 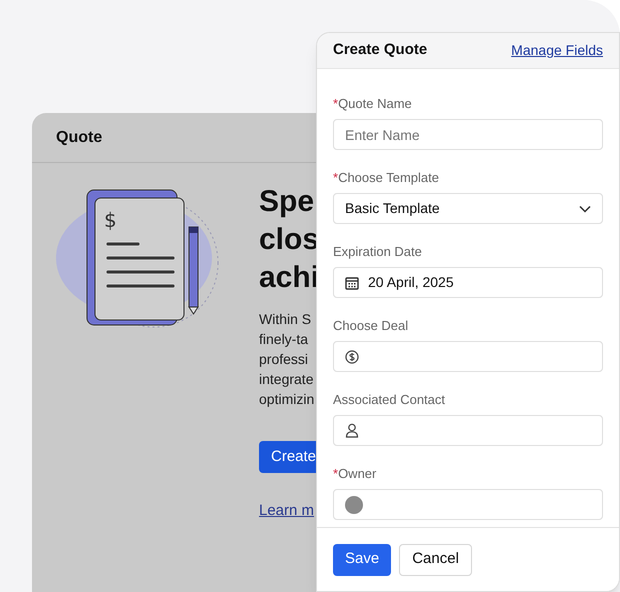 I want to click on field-label: Choose Template, so click(x=388, y=178).